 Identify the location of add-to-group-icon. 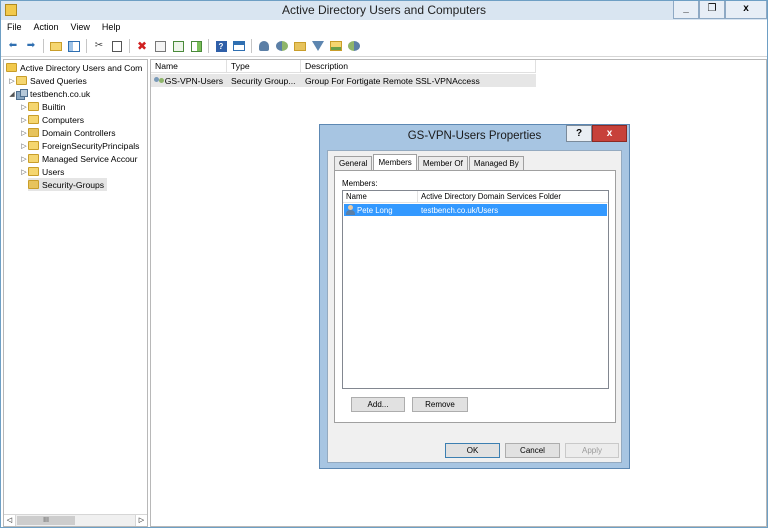
(336, 46).